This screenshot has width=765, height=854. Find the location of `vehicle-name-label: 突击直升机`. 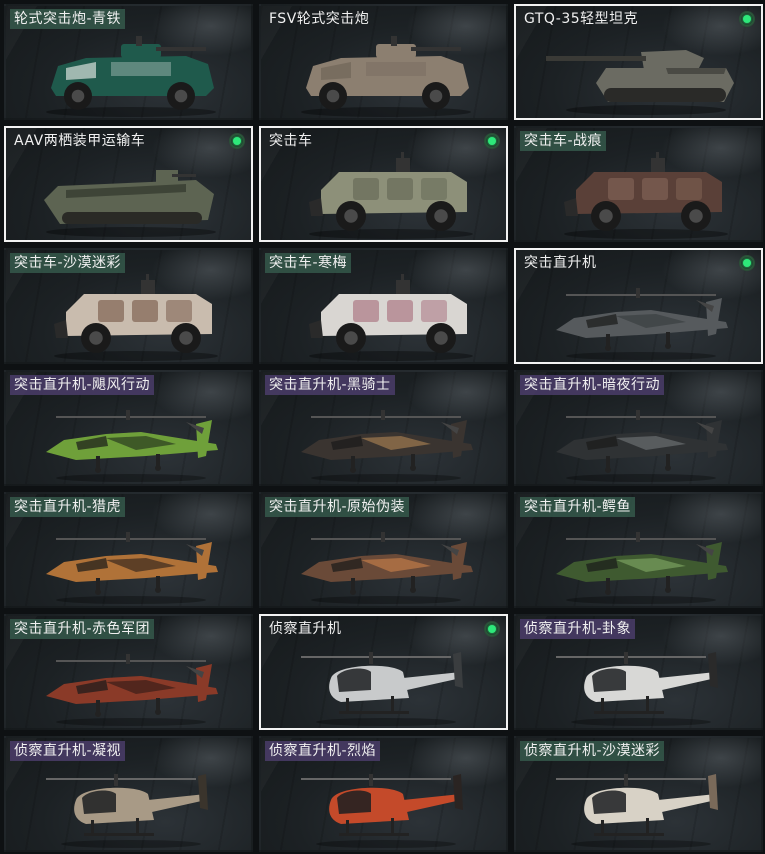

vehicle-name-label: 突击直升机 is located at coordinates (560, 263).